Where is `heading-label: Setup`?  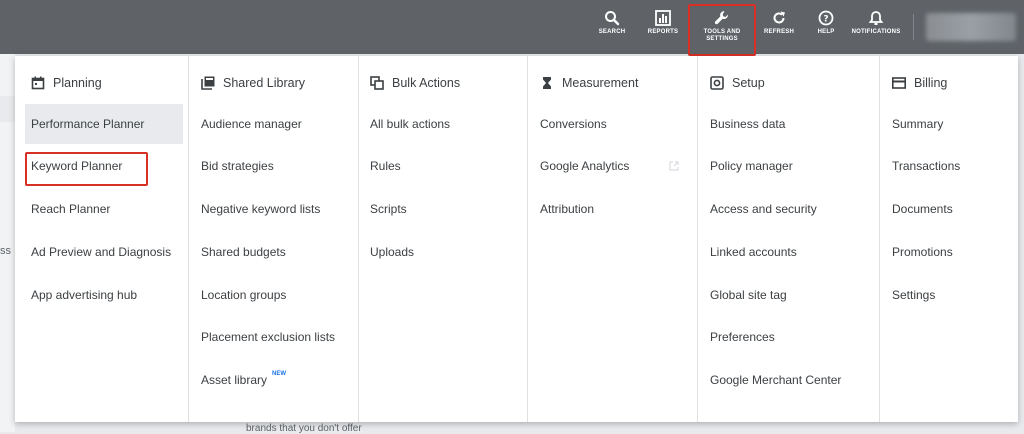
heading-label: Setup is located at coordinates (748, 83).